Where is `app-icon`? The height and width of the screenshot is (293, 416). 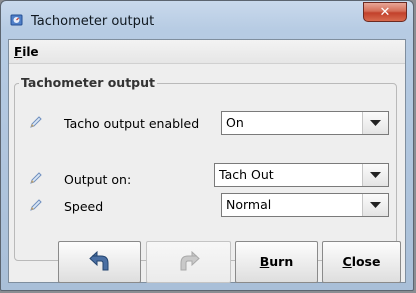
app-icon is located at coordinates (17, 20).